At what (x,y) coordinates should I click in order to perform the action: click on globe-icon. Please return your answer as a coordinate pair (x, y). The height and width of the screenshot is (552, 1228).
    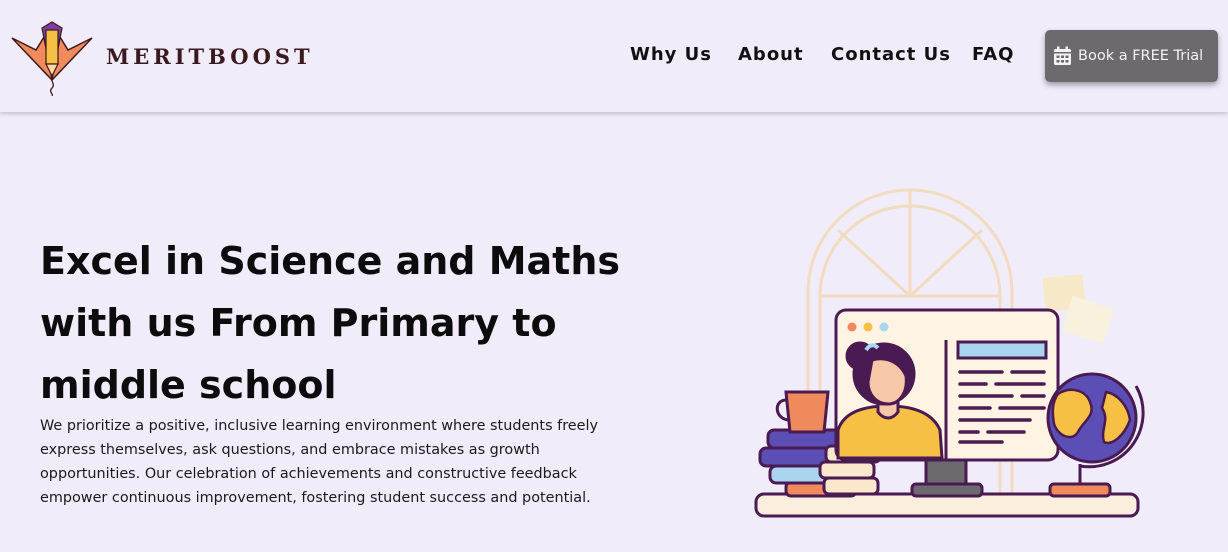
    Looking at the image, I should click on (1095, 435).